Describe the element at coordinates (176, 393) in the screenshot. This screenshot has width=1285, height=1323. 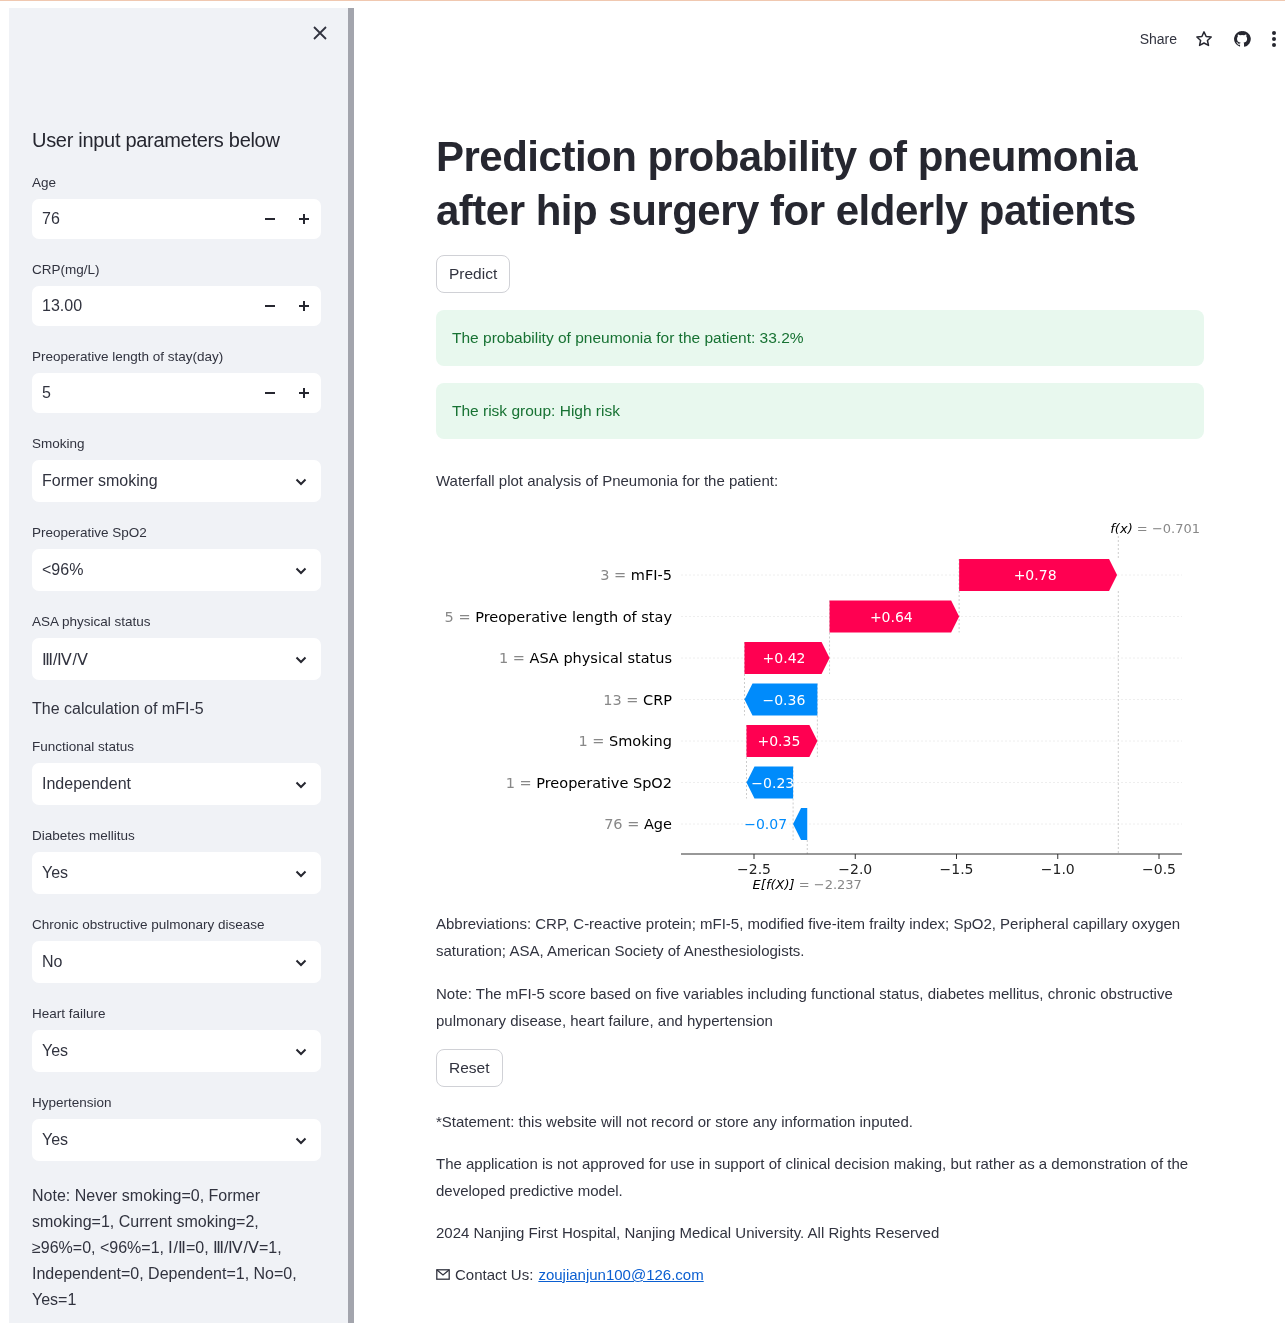
I see `number-input: 5` at that location.